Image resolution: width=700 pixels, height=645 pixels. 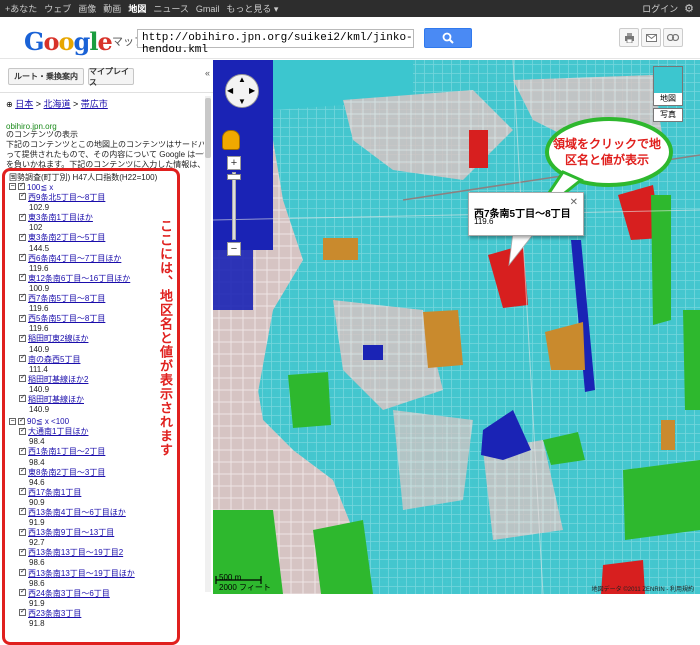 I want to click on nav-link-news: ニュース, so click(x=171, y=8).